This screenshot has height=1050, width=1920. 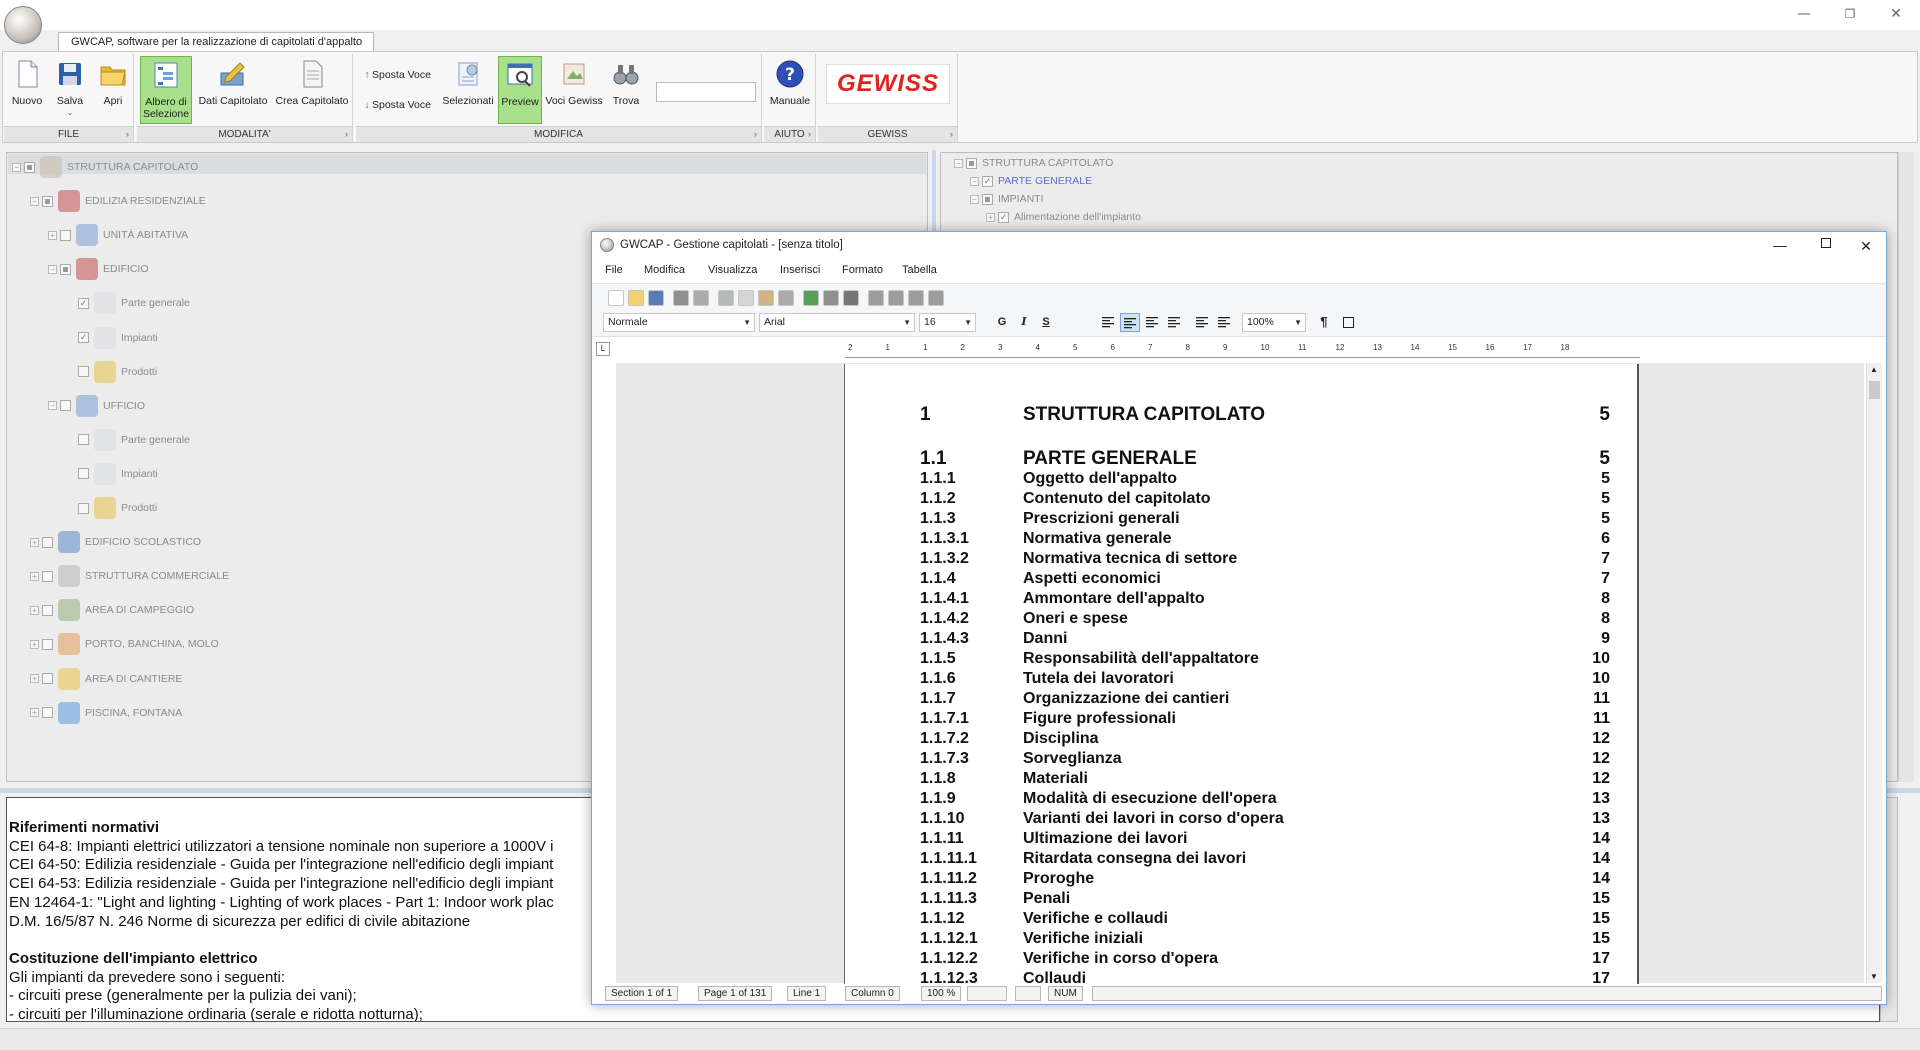 I want to click on tree-node: + UNITÀ ABITATIVA, so click(x=118, y=235).